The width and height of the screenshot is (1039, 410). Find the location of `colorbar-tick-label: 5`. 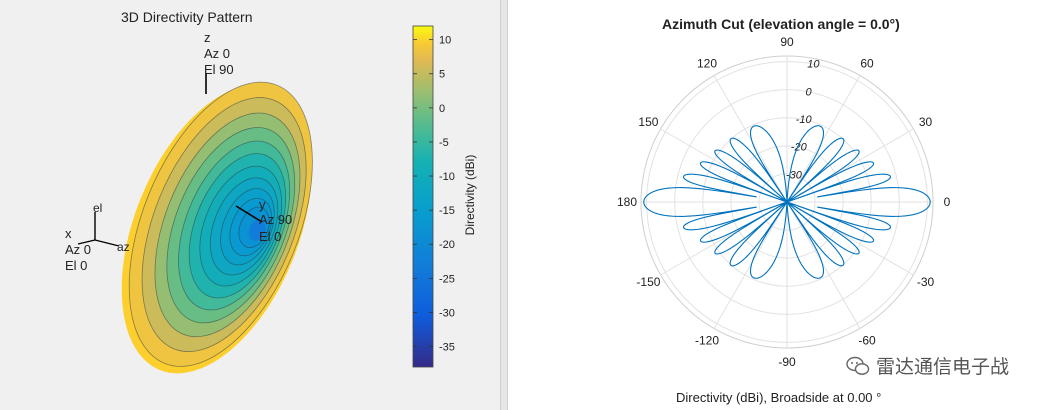

colorbar-tick-label: 5 is located at coordinates (442, 75).